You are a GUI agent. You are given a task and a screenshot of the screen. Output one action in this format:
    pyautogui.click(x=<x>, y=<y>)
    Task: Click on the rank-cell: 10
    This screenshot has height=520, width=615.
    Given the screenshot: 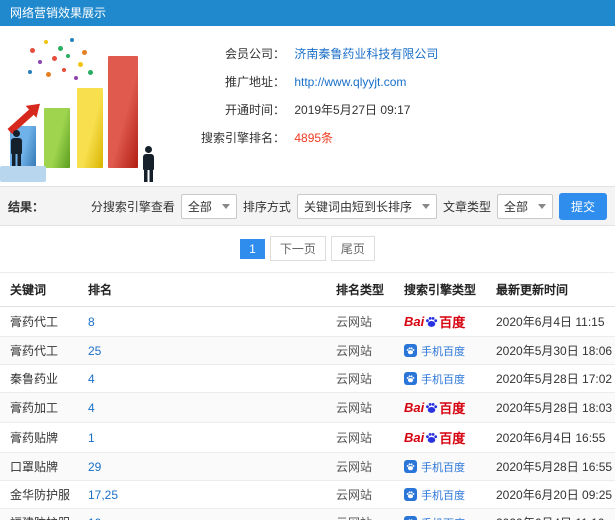 What is the action you would take?
    pyautogui.click(x=202, y=514)
    